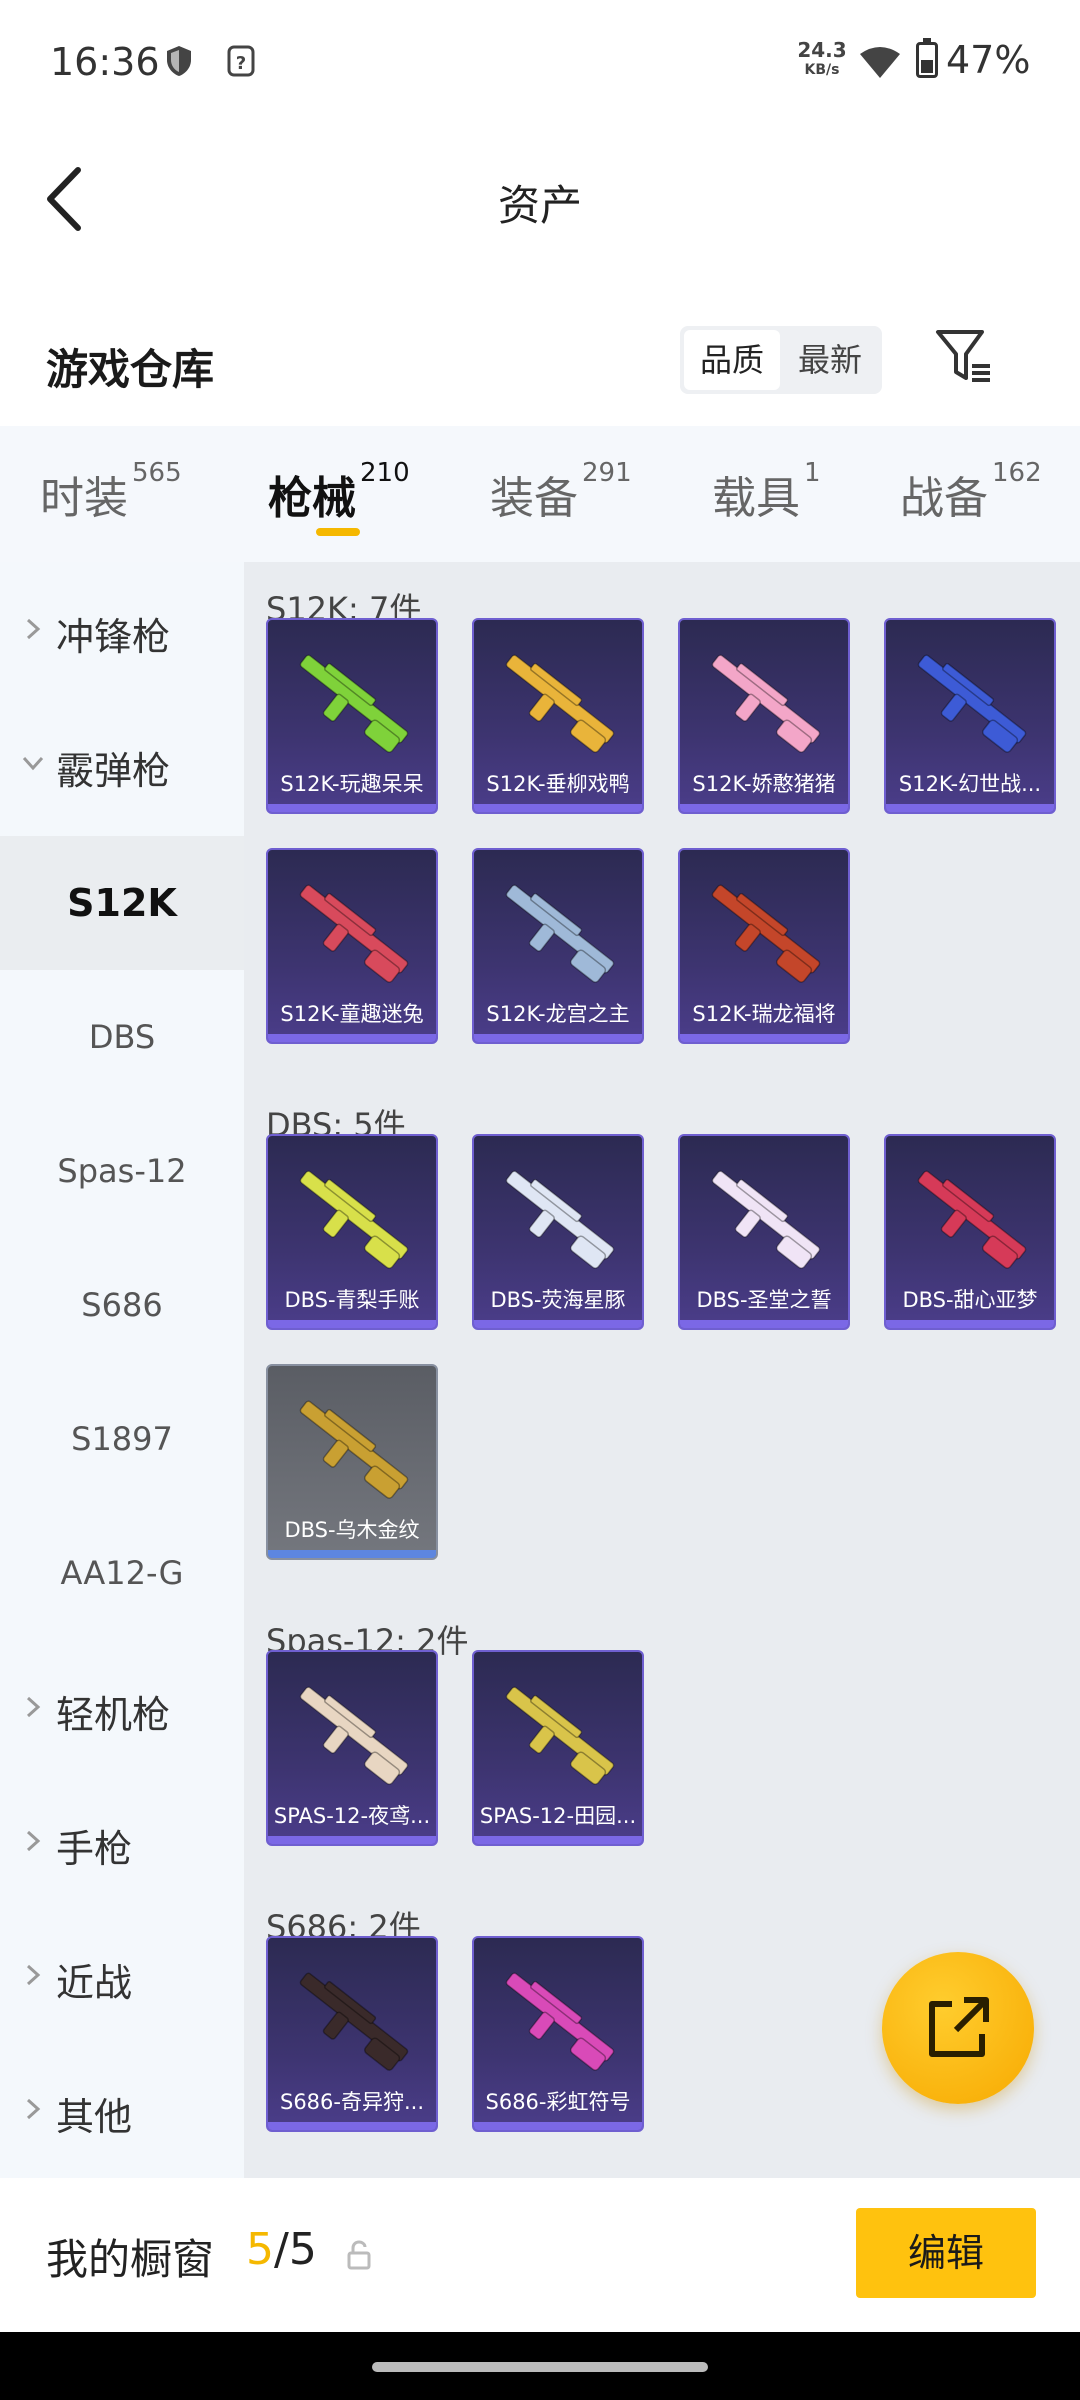 This screenshot has width=1080, height=2400. Describe the element at coordinates (764, 946) in the screenshot. I see `weapon-skin-card: S12K-瑞龙福将` at that location.